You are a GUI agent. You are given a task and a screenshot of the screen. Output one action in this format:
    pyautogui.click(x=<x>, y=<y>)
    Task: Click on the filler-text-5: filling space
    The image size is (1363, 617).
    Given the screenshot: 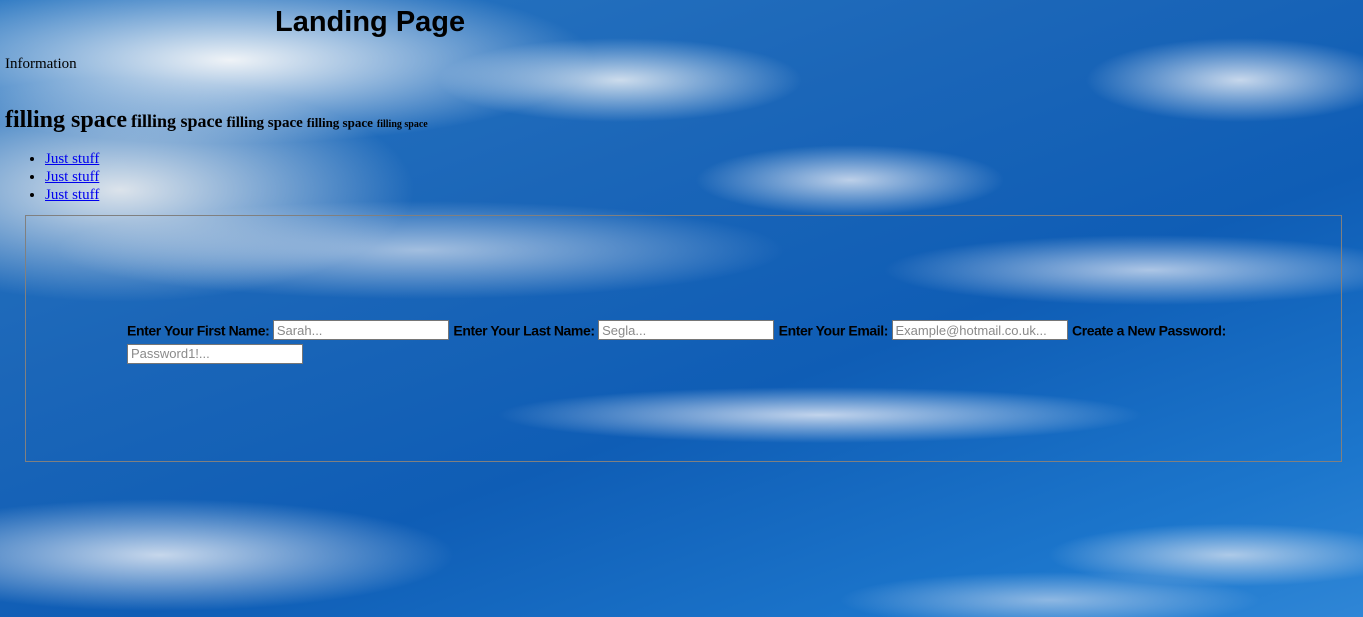 What is the action you would take?
    pyautogui.click(x=402, y=124)
    